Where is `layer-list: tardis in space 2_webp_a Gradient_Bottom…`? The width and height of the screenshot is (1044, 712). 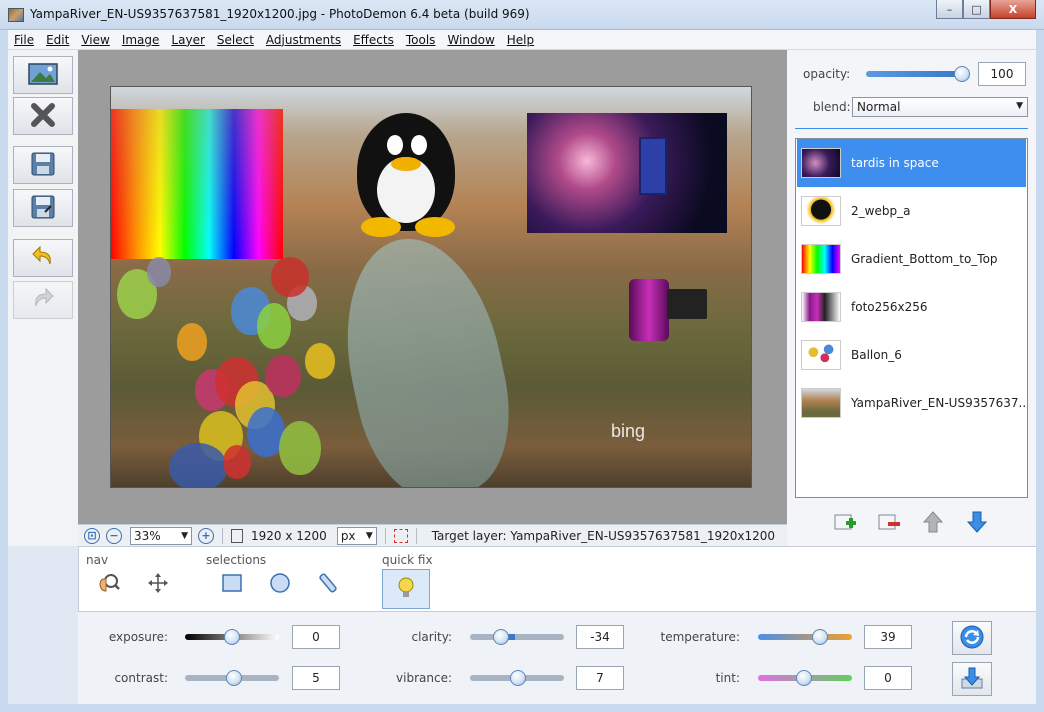
layer-list: tardis in space 2_webp_a Gradient_Bottom… is located at coordinates (911, 318).